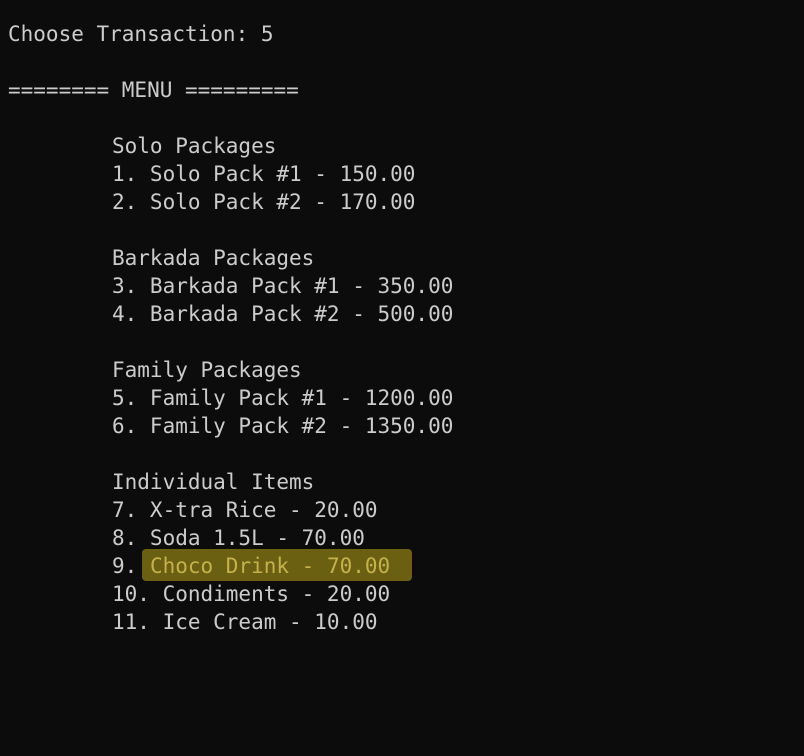  Describe the element at coordinates (283, 398) in the screenshot. I see `menu-item-5: 5. Family Pack #1 - 1200.00` at that location.